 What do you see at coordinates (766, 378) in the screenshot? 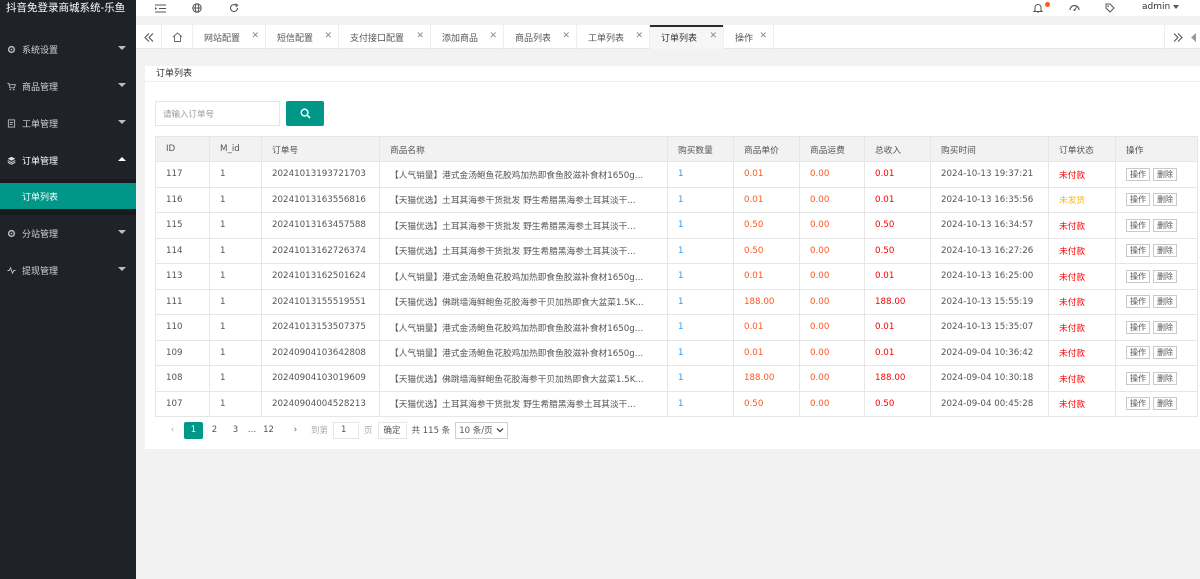
I see `cell-unit-price: 188.00` at bounding box center [766, 378].